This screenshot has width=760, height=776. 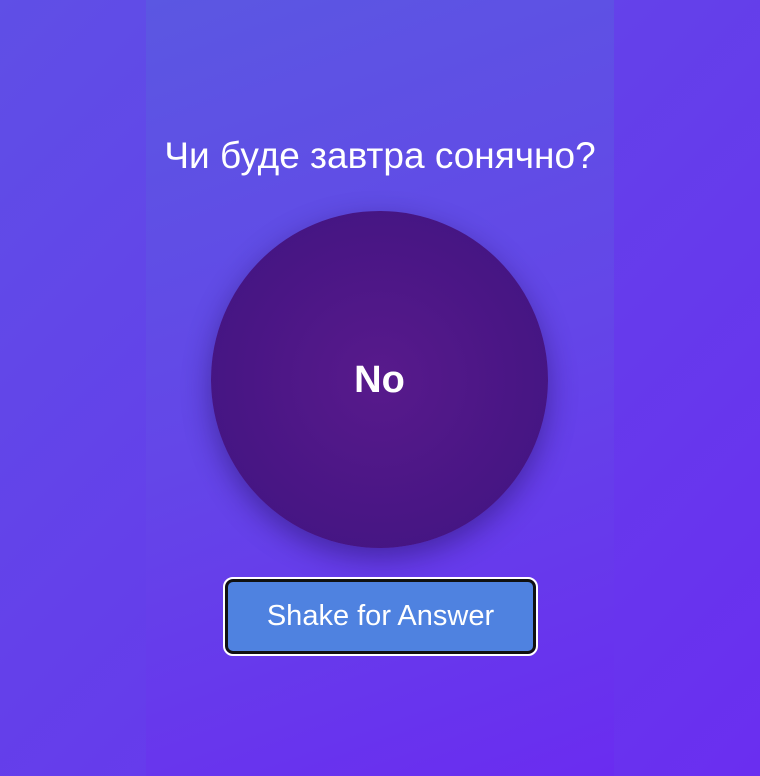 What do you see at coordinates (380, 155) in the screenshot?
I see `question-text: Чи буде завтра сонячно?` at bounding box center [380, 155].